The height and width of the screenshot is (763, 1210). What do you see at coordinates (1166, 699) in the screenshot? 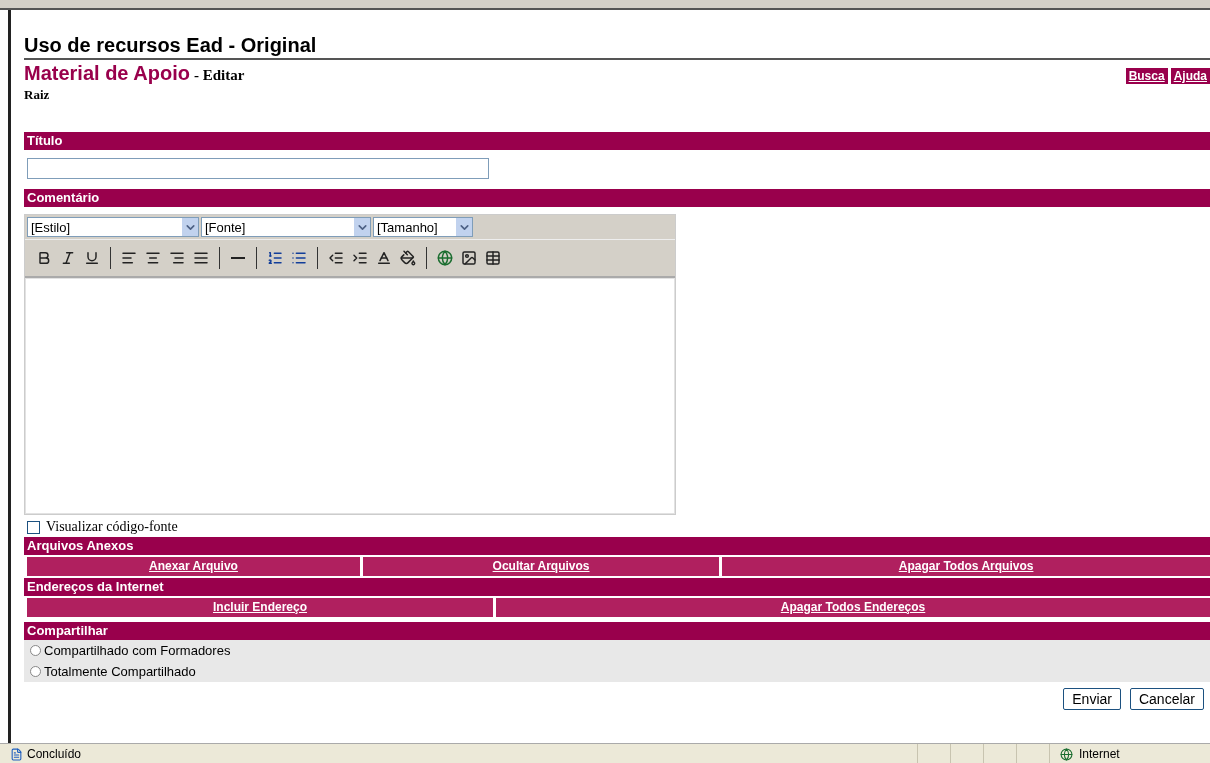
I see `form-button: Cancelar` at bounding box center [1166, 699].